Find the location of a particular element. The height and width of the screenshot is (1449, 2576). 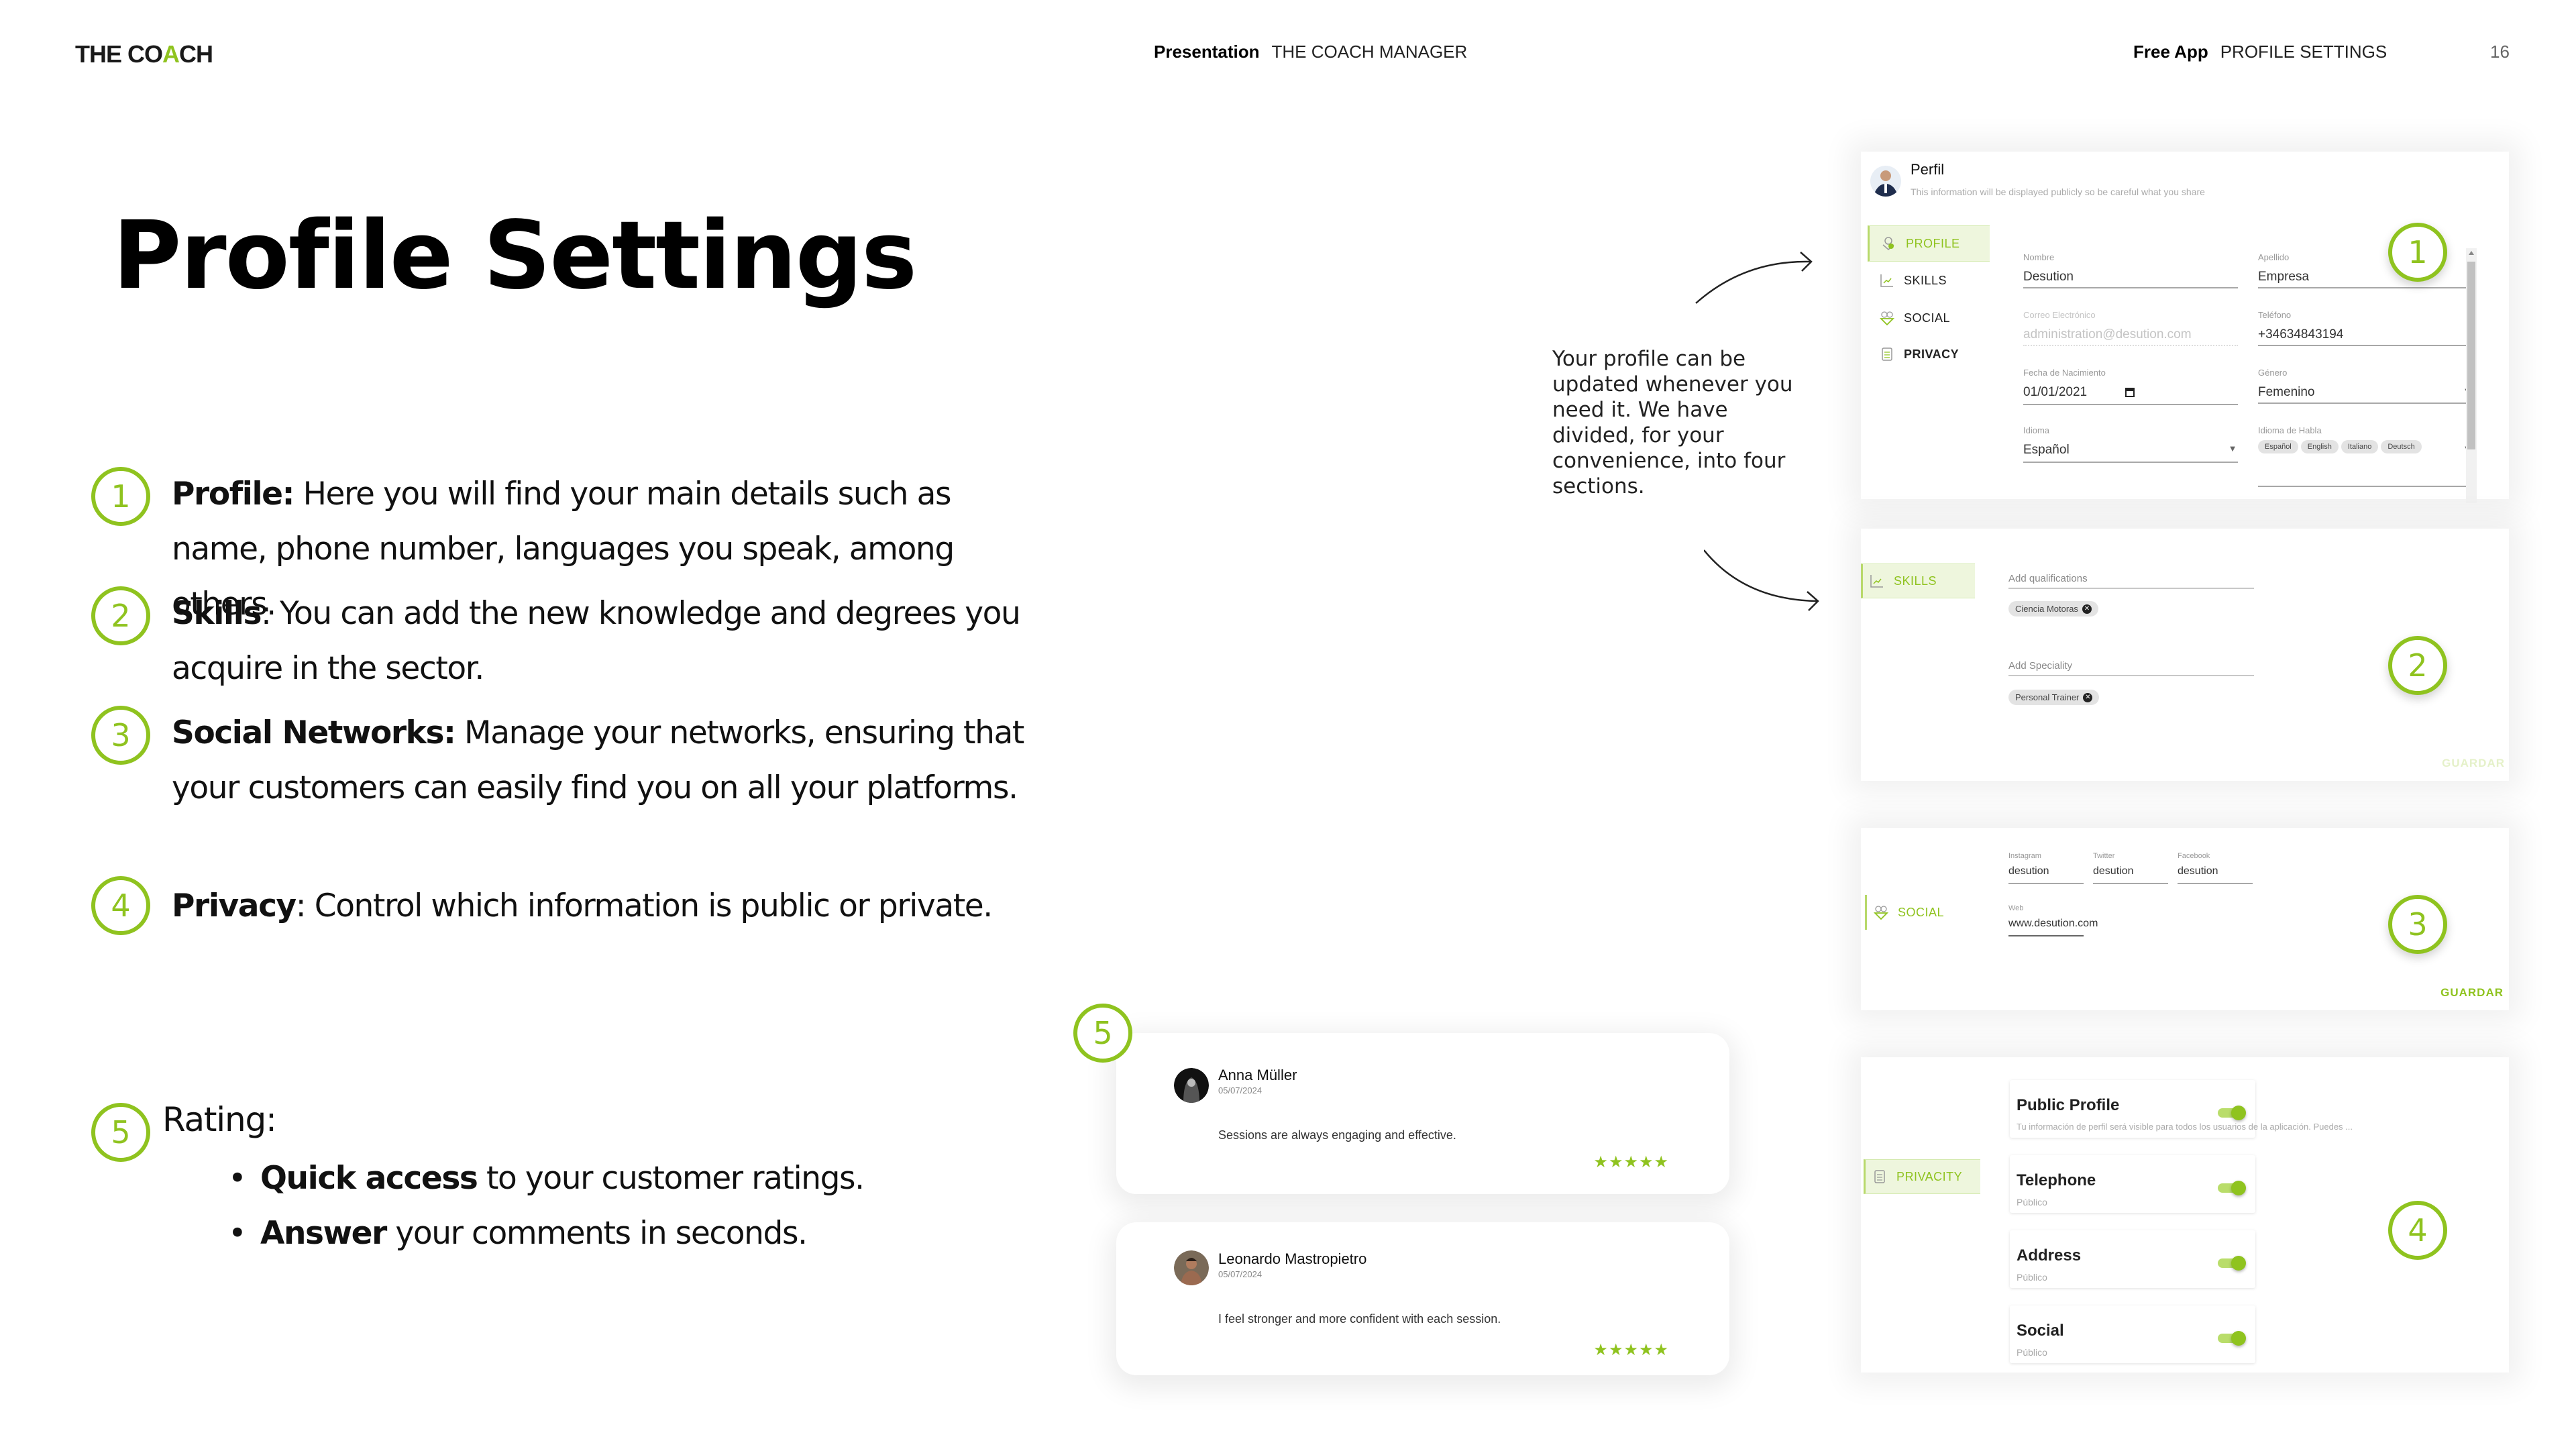

web-field: Web www.desution.com is located at coordinates (2053, 920).